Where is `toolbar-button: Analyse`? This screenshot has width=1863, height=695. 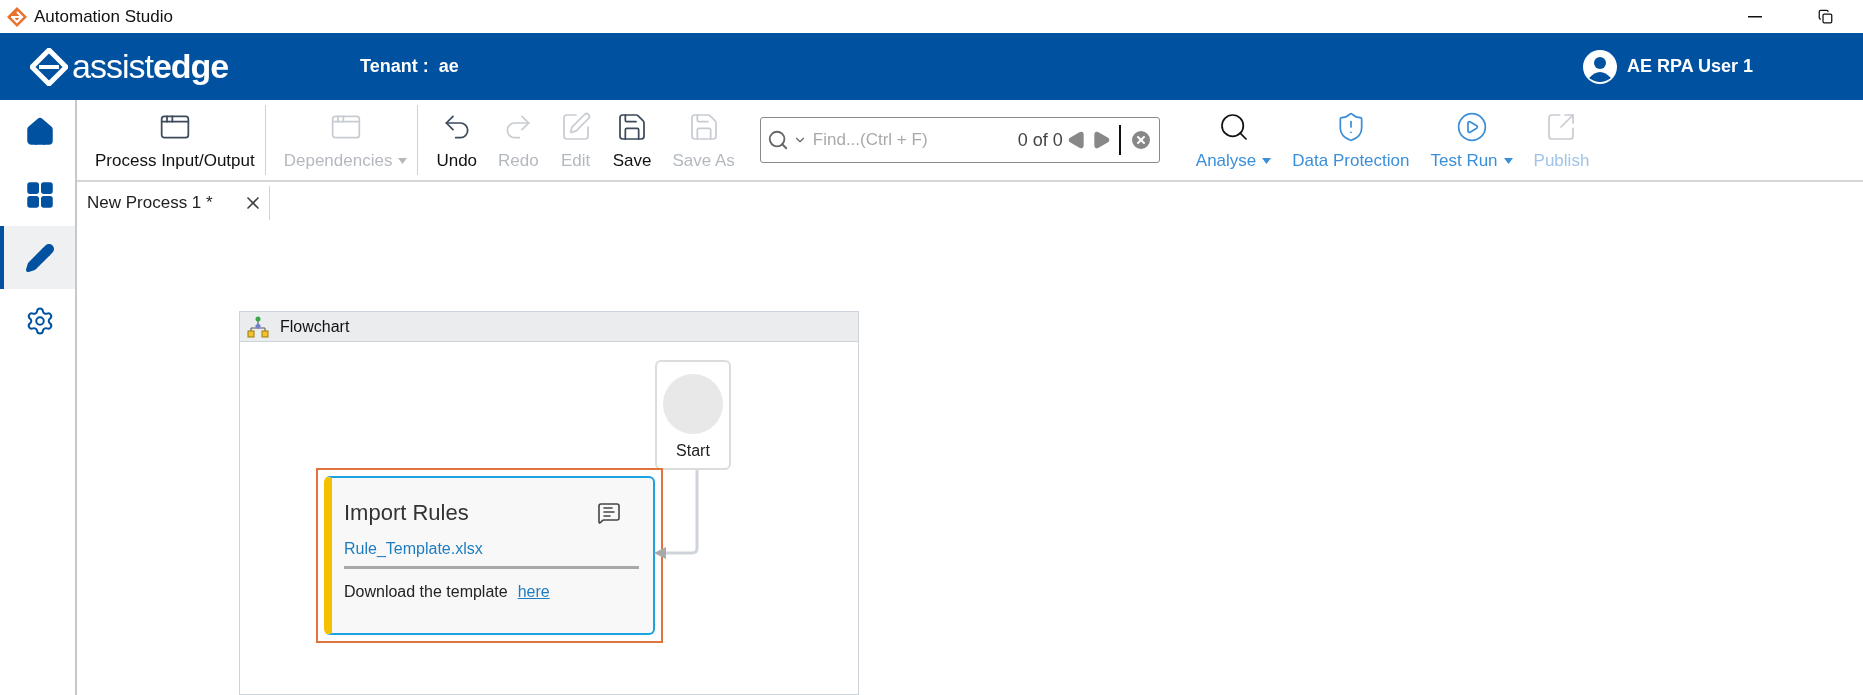 toolbar-button: Analyse is located at coordinates (1234, 140).